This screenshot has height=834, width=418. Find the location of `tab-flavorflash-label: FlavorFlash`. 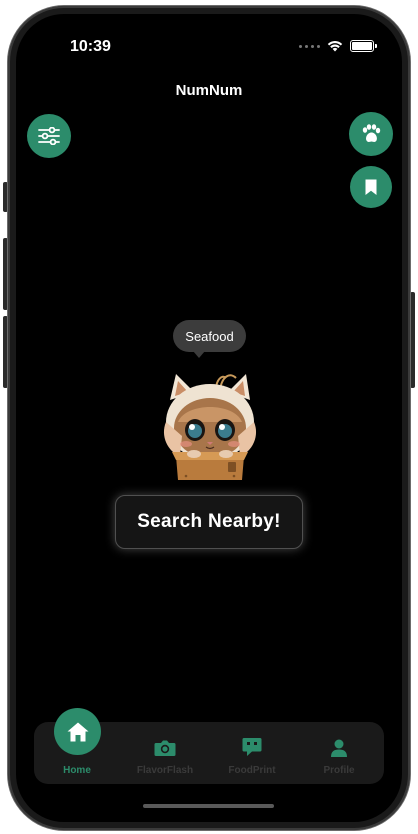

tab-flavorflash-label: FlavorFlash is located at coordinates (165, 770).